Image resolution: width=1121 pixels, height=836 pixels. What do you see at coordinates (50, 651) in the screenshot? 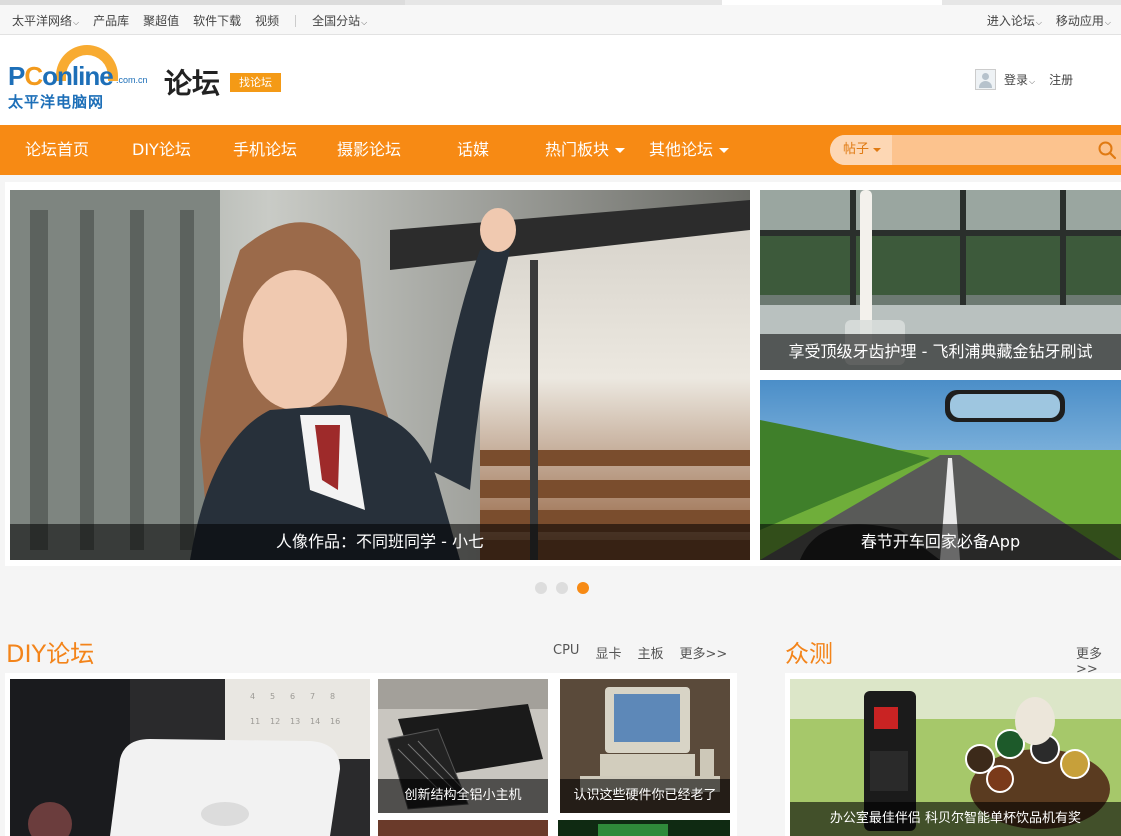
I see `diy-section-title: DIY论坛` at bounding box center [50, 651].